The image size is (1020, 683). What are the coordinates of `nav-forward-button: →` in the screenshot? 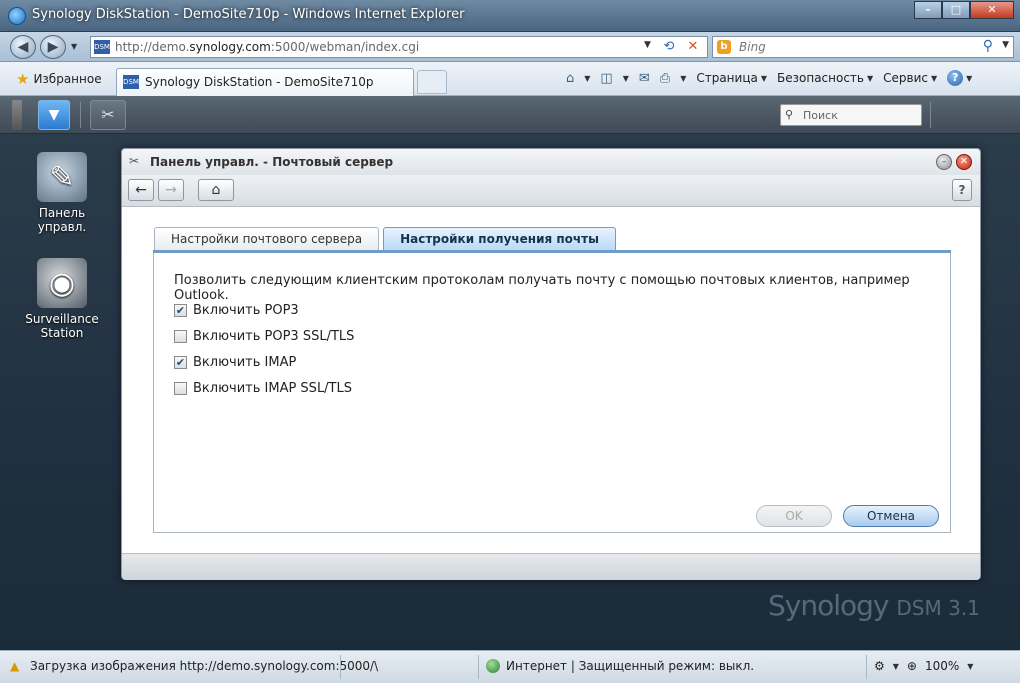 It's located at (171, 190).